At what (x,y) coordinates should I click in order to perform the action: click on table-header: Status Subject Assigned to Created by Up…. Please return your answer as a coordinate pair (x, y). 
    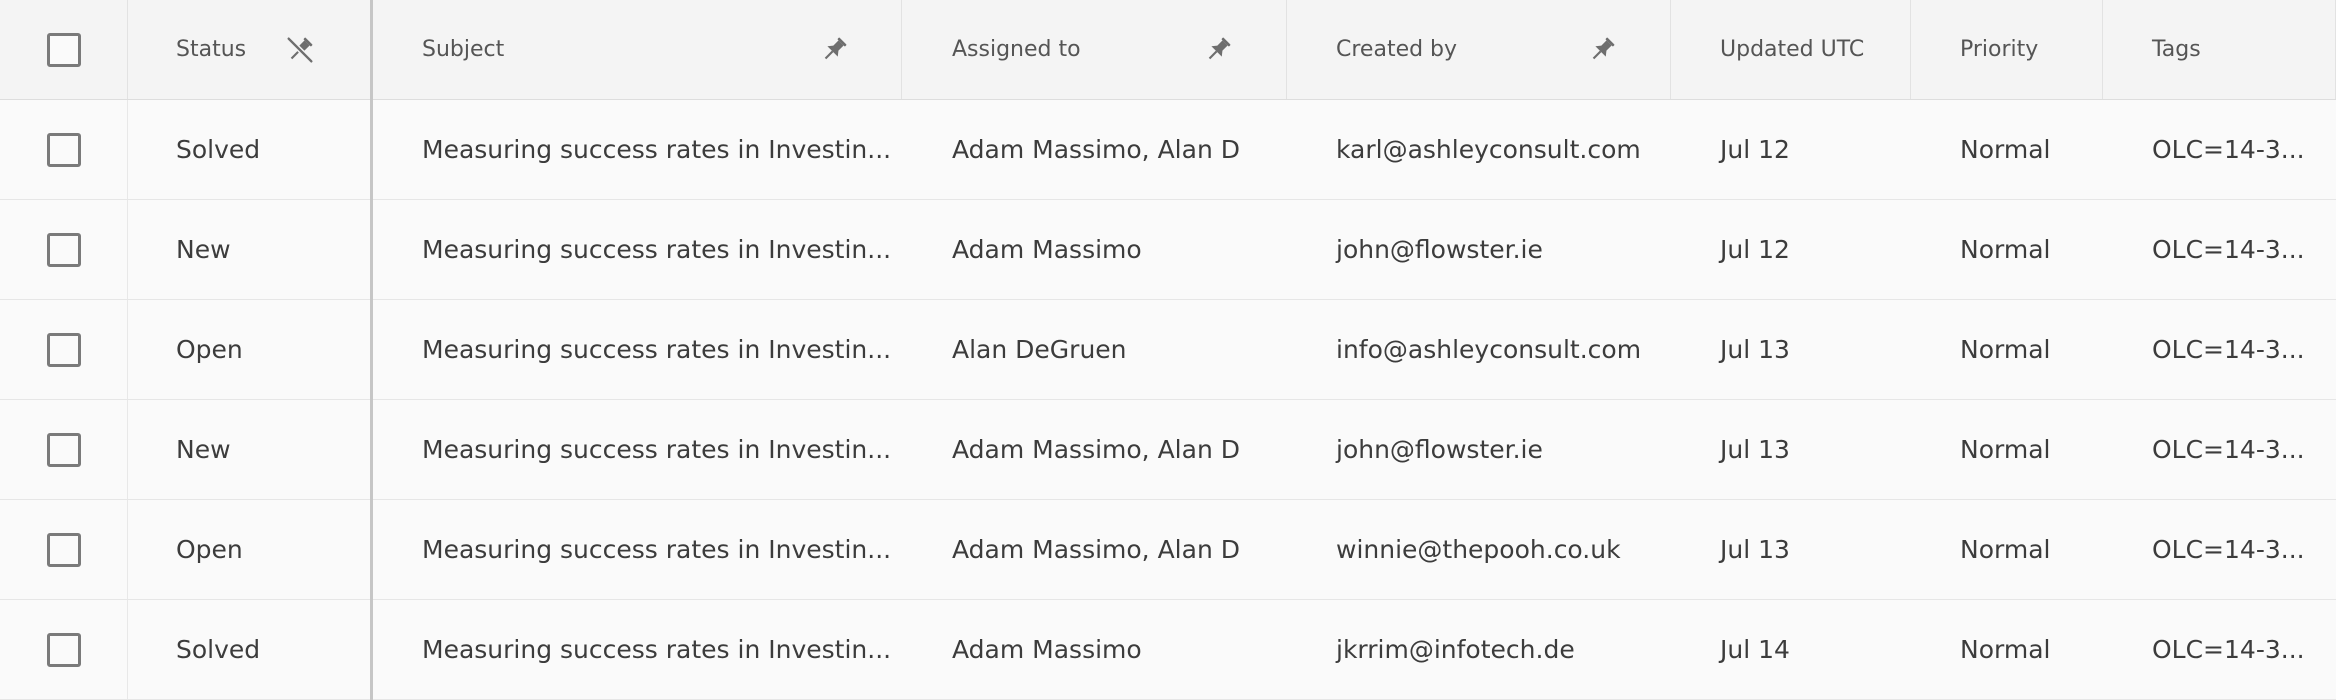
    Looking at the image, I should click on (1168, 50).